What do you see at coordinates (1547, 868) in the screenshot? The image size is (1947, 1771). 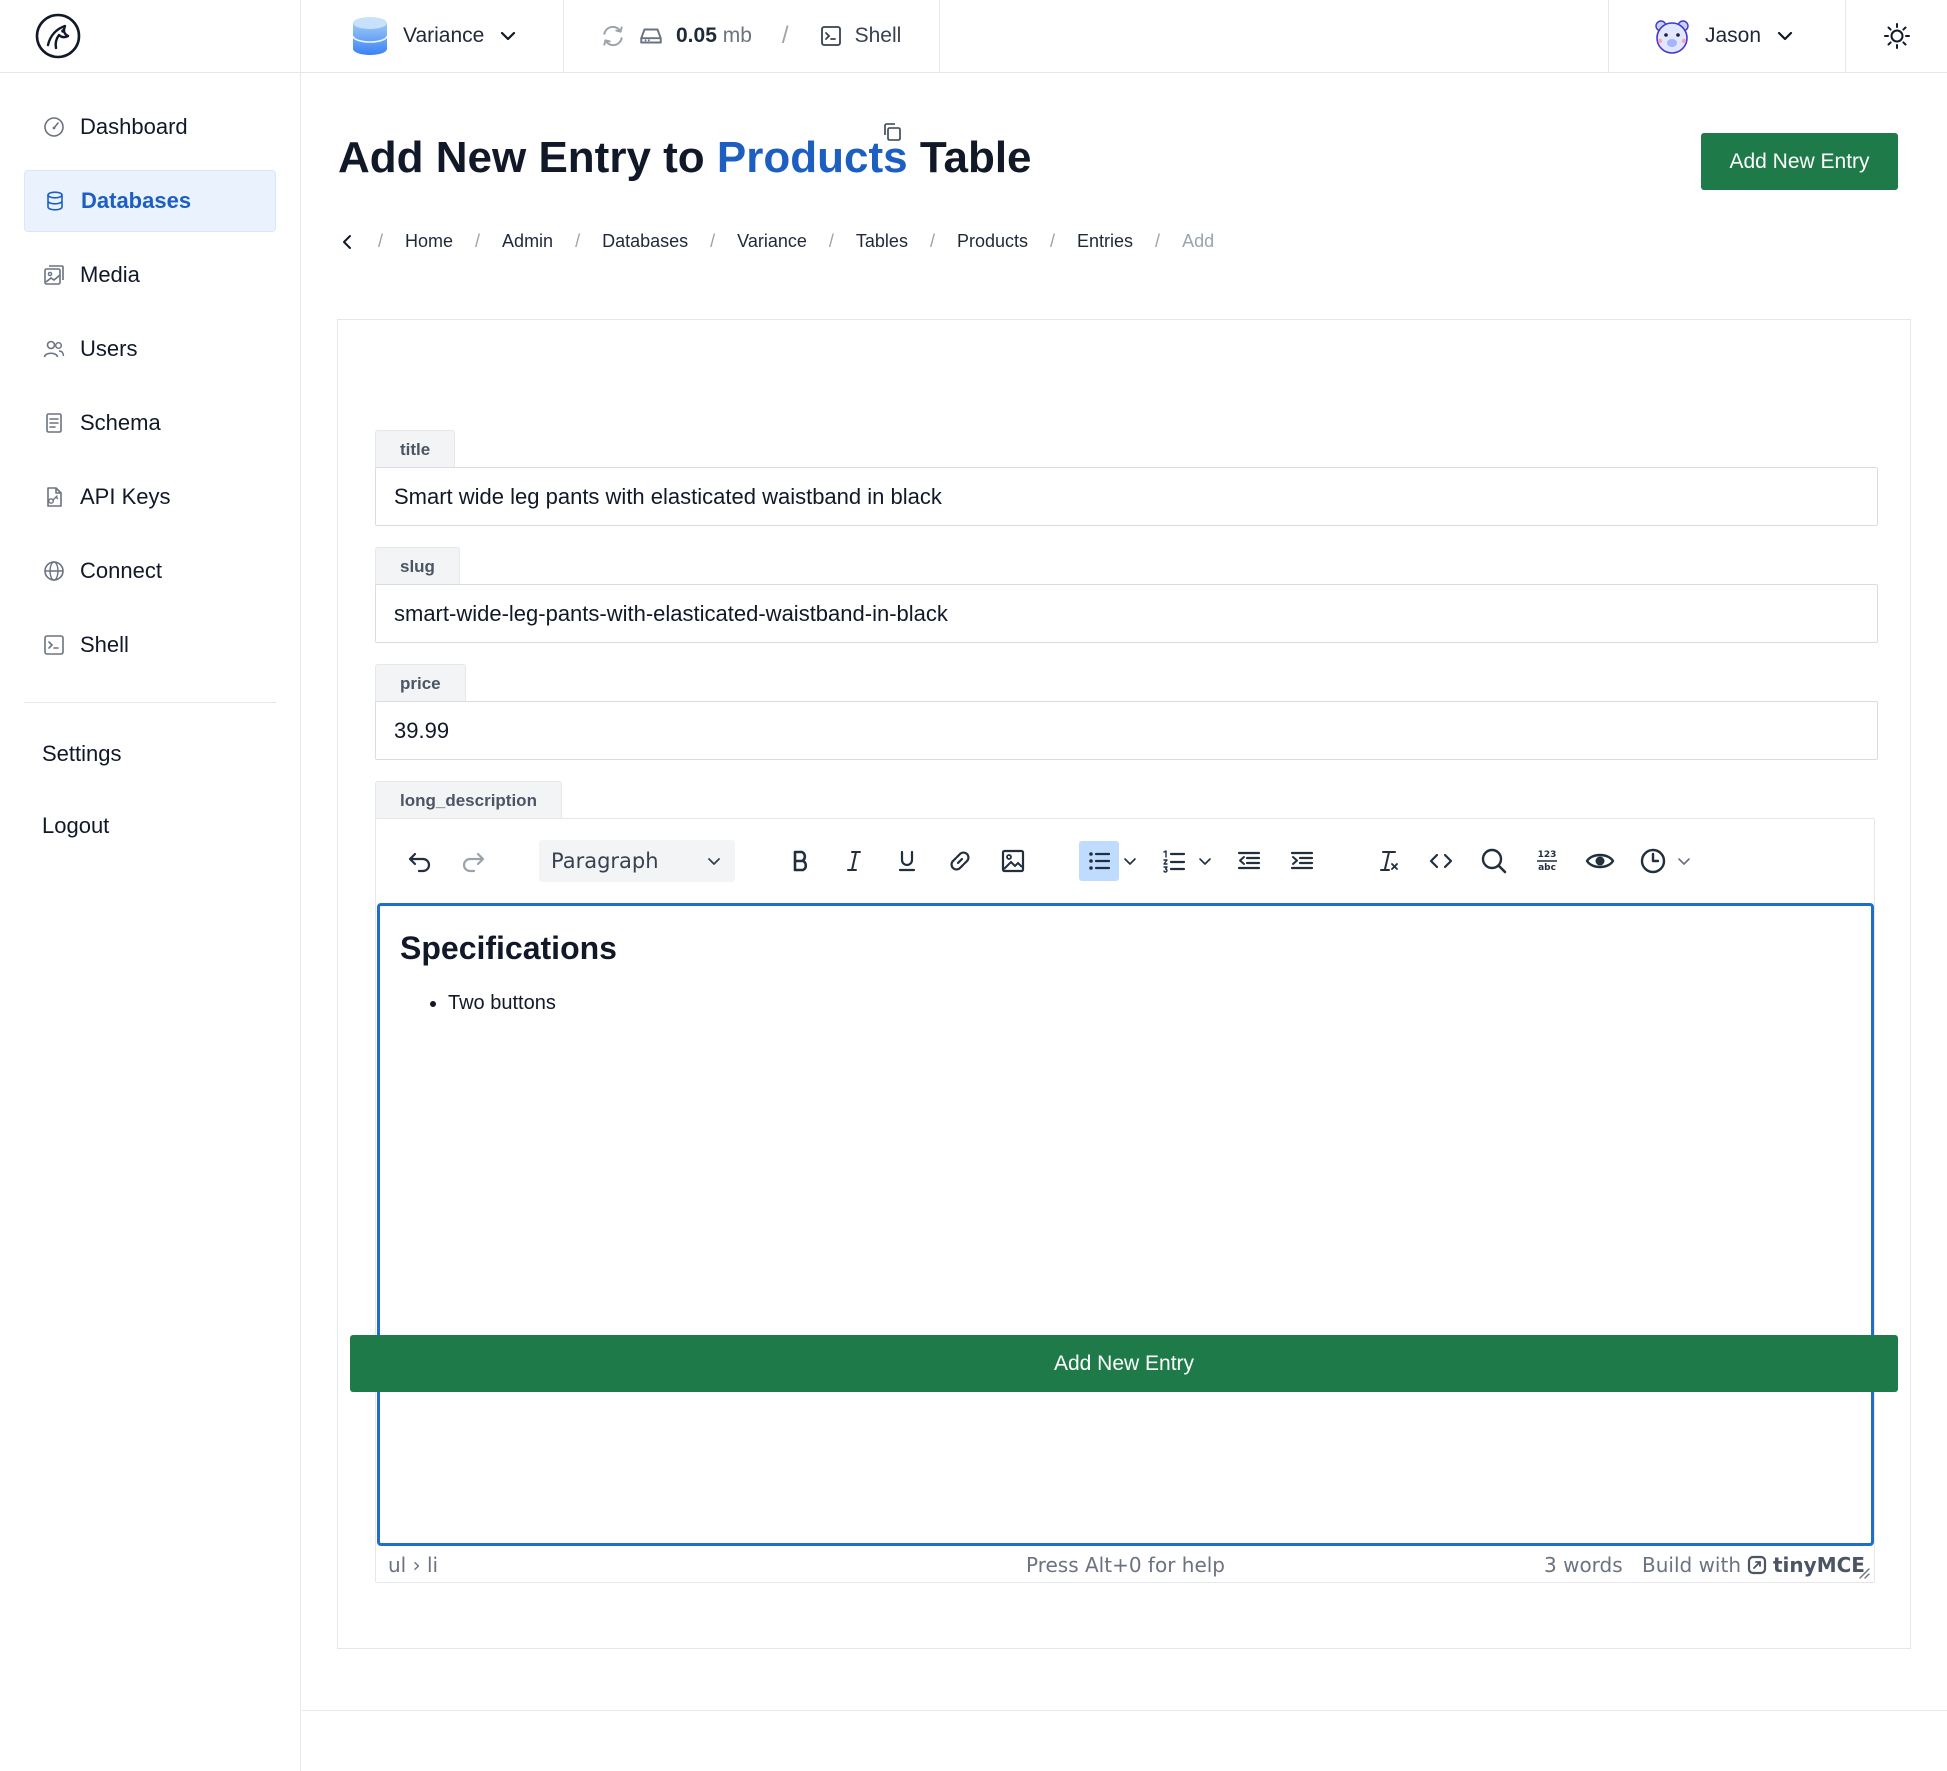 I see `svg-text: abc` at bounding box center [1547, 868].